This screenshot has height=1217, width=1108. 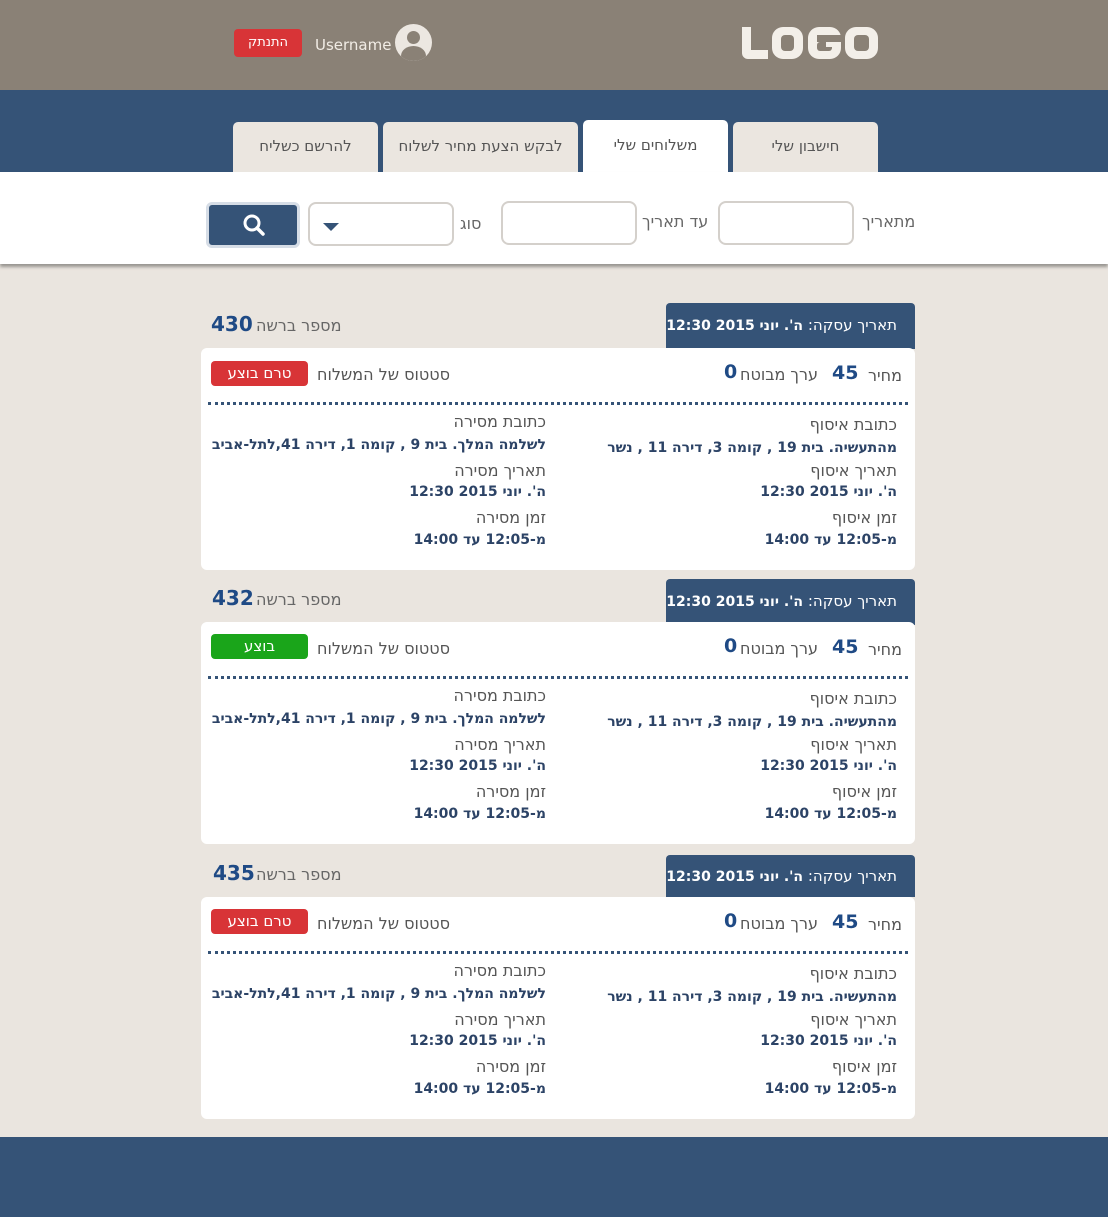 I want to click on type-label: סוג, so click(x=471, y=223).